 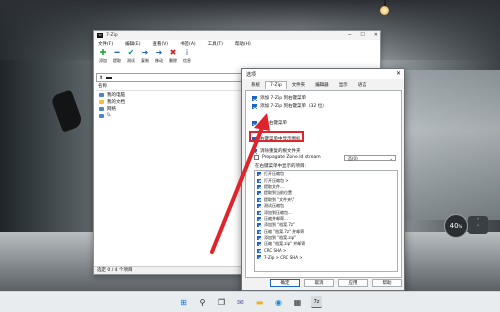 I want to click on tab-item: 语言, so click(x=362, y=85).